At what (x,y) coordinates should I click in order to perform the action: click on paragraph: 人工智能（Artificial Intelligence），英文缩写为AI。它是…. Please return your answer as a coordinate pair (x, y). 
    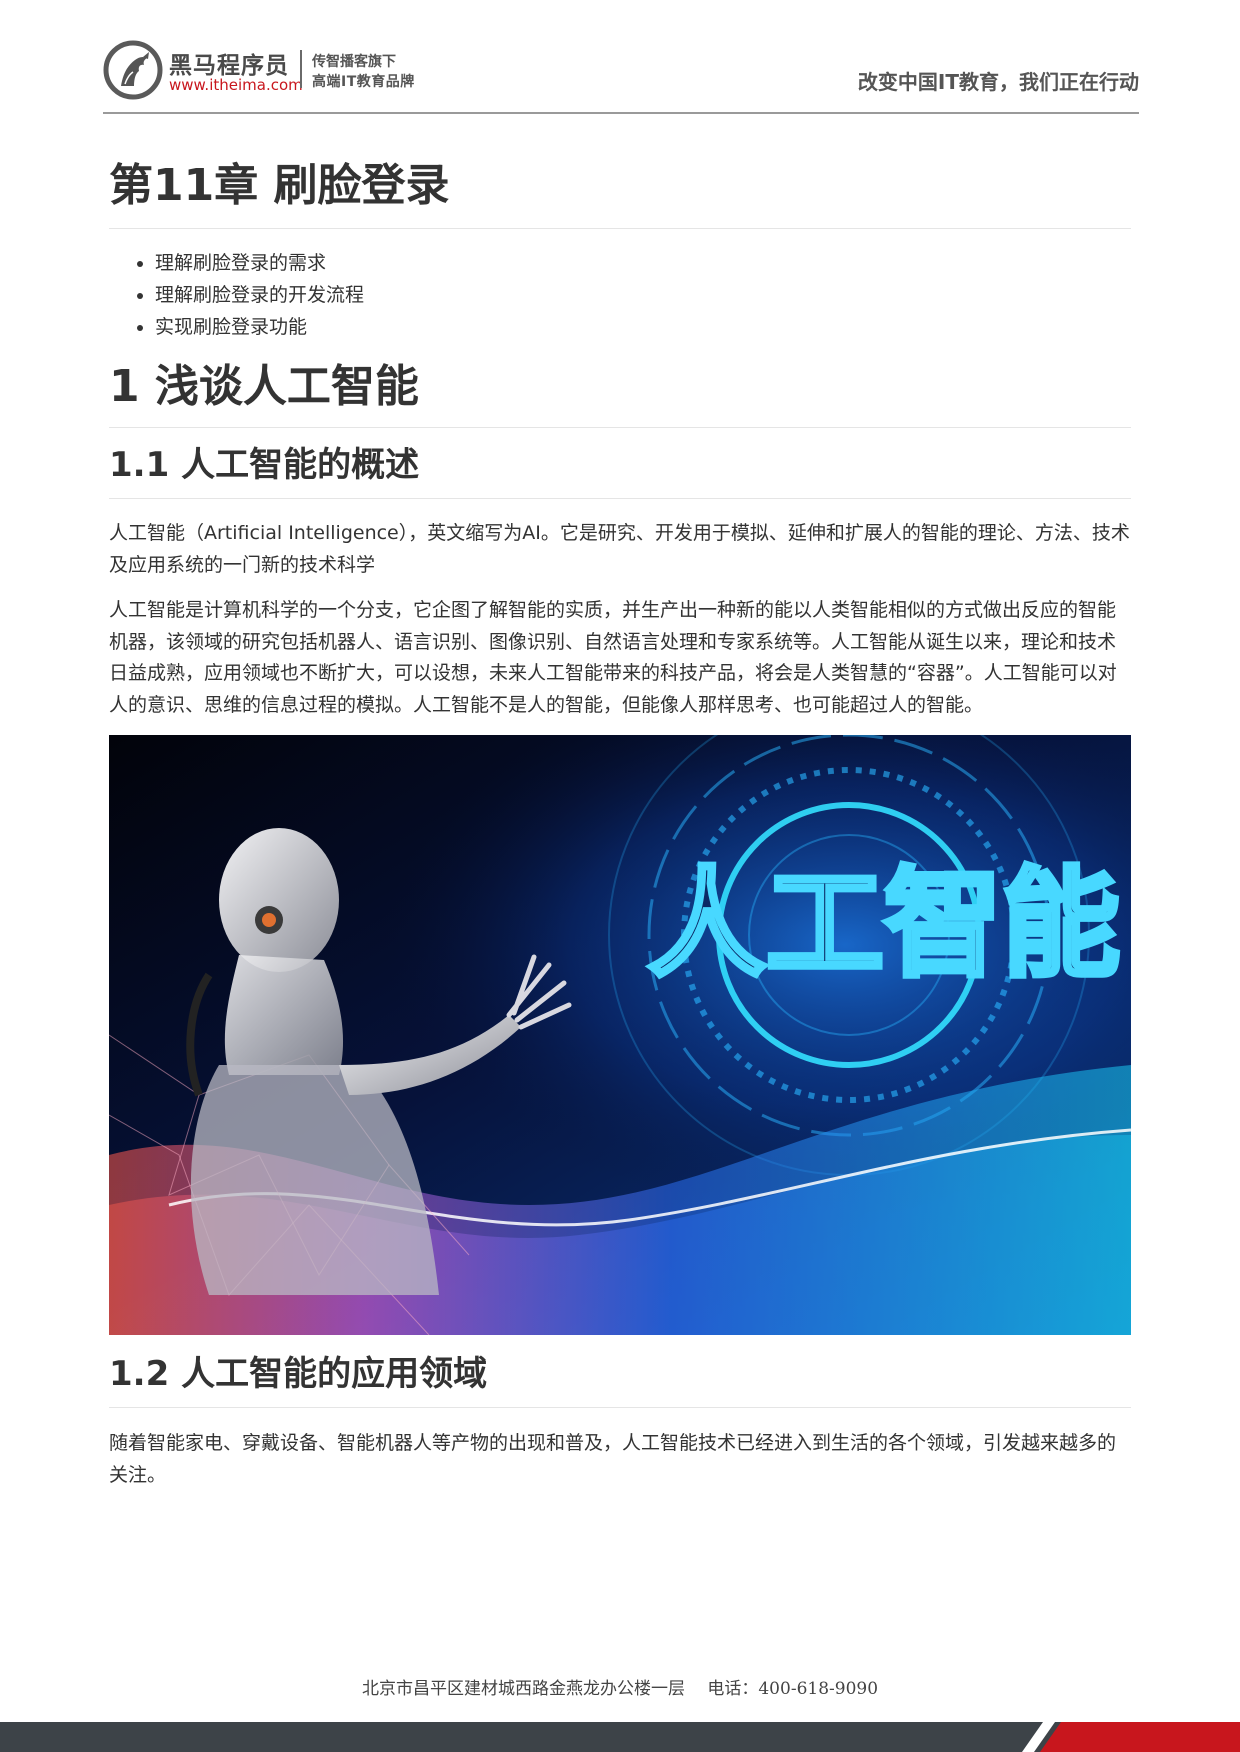
    Looking at the image, I should click on (619, 549).